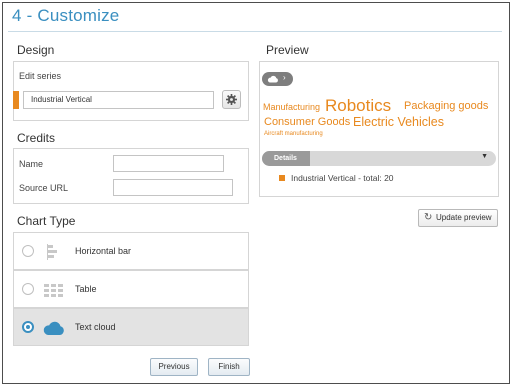 The width and height of the screenshot is (512, 386). I want to click on chart-type-label: Table, so click(86, 289).